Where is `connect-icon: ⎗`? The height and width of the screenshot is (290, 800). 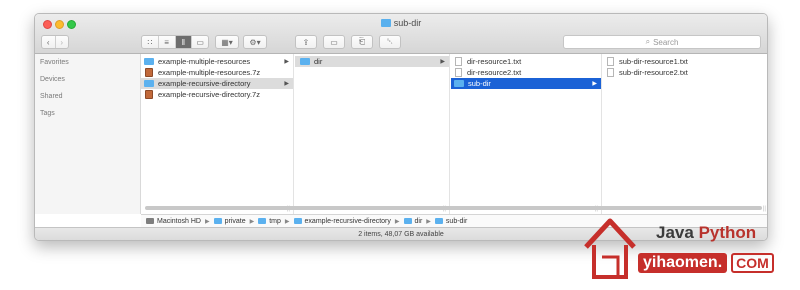 connect-icon: ⎗ is located at coordinates (362, 41).